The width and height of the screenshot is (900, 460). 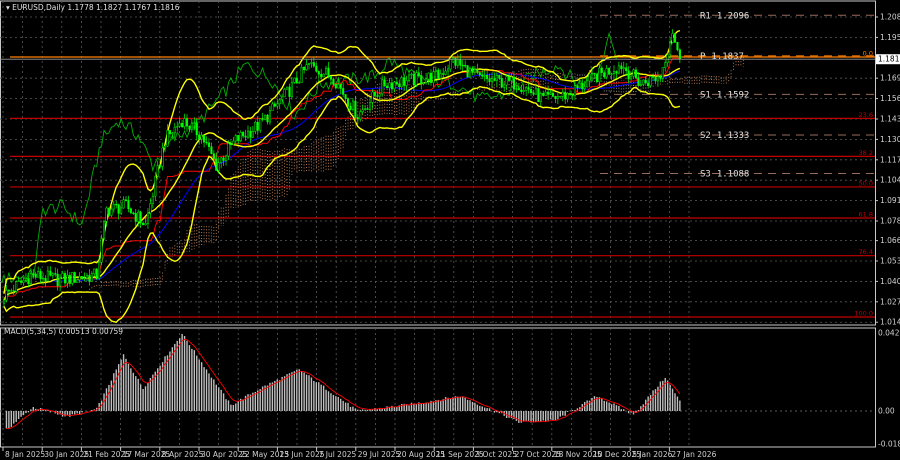 I want to click on pivot-value: 1.1088, so click(x=733, y=174).